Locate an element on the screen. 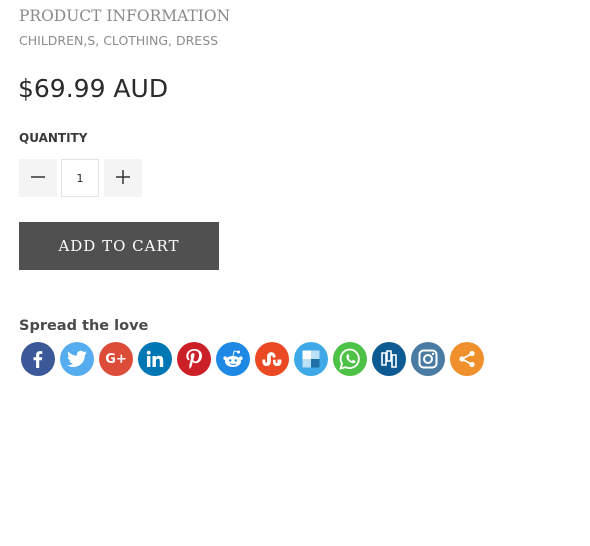 This screenshot has width=590, height=546. linkedin-icon is located at coordinates (155, 359).